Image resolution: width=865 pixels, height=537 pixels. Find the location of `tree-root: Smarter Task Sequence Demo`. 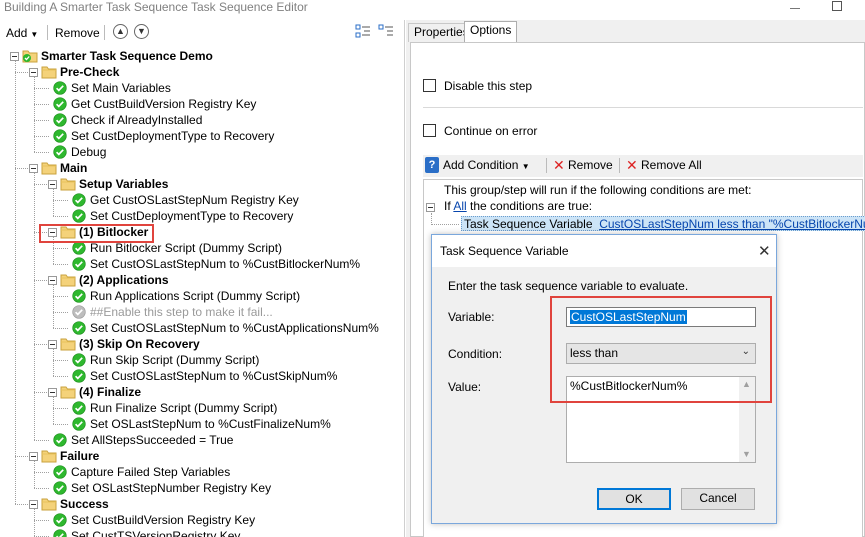

tree-root: Smarter Task Sequence Demo is located at coordinates (202, 56).